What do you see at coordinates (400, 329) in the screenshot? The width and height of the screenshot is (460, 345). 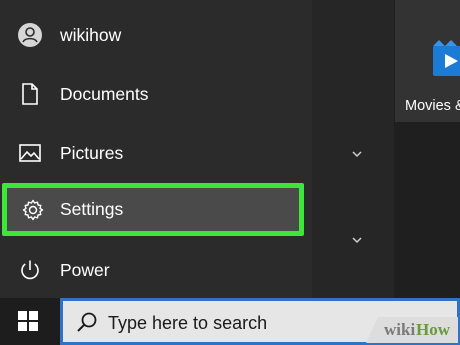 I see `watermark-wiki: wiki` at bounding box center [400, 329].